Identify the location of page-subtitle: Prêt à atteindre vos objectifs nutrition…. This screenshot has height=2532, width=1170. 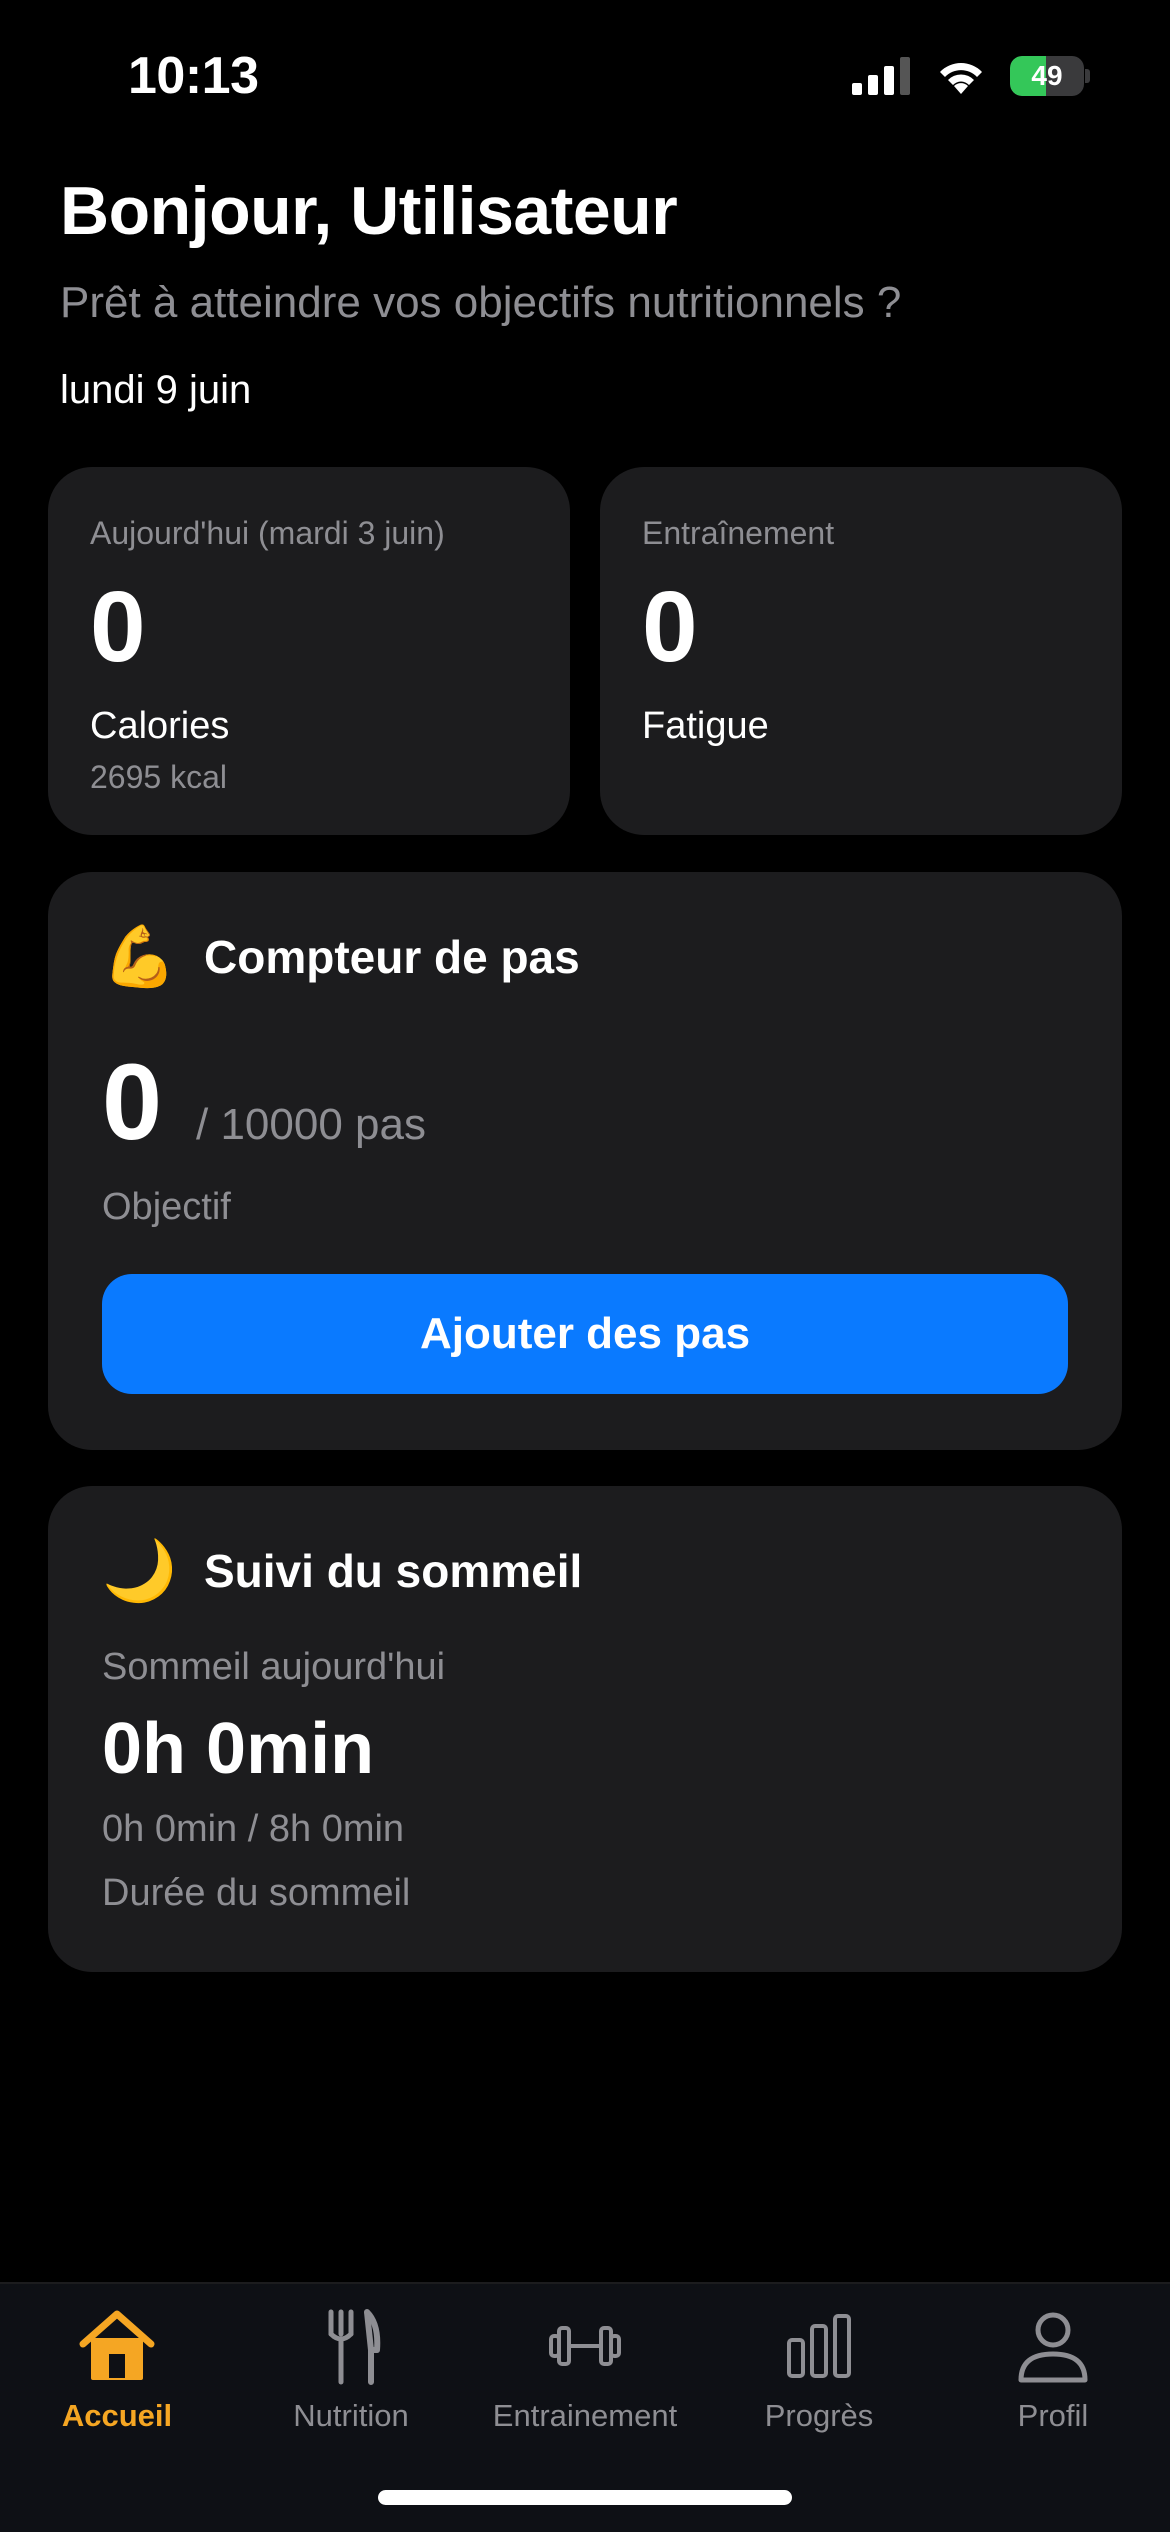
(481, 302).